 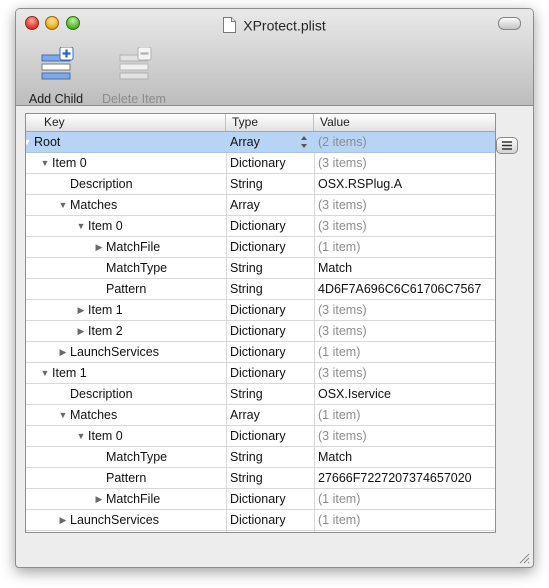 I want to click on outline-row: Pattern String 4D6F7A696C6C61706C7567, so click(x=260, y=289).